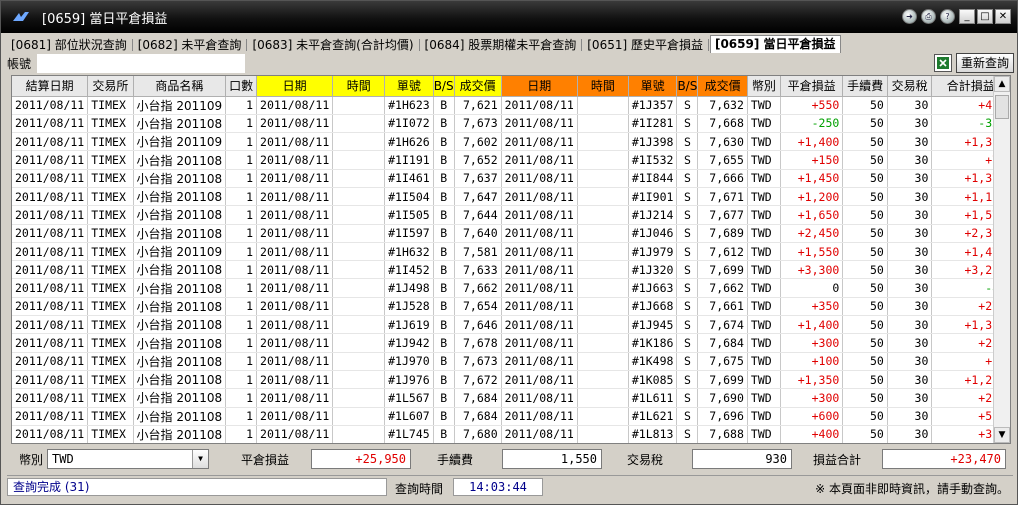  What do you see at coordinates (190, 45) in the screenshot?
I see `tab-1: [0682] 未平倉查詢` at bounding box center [190, 45].